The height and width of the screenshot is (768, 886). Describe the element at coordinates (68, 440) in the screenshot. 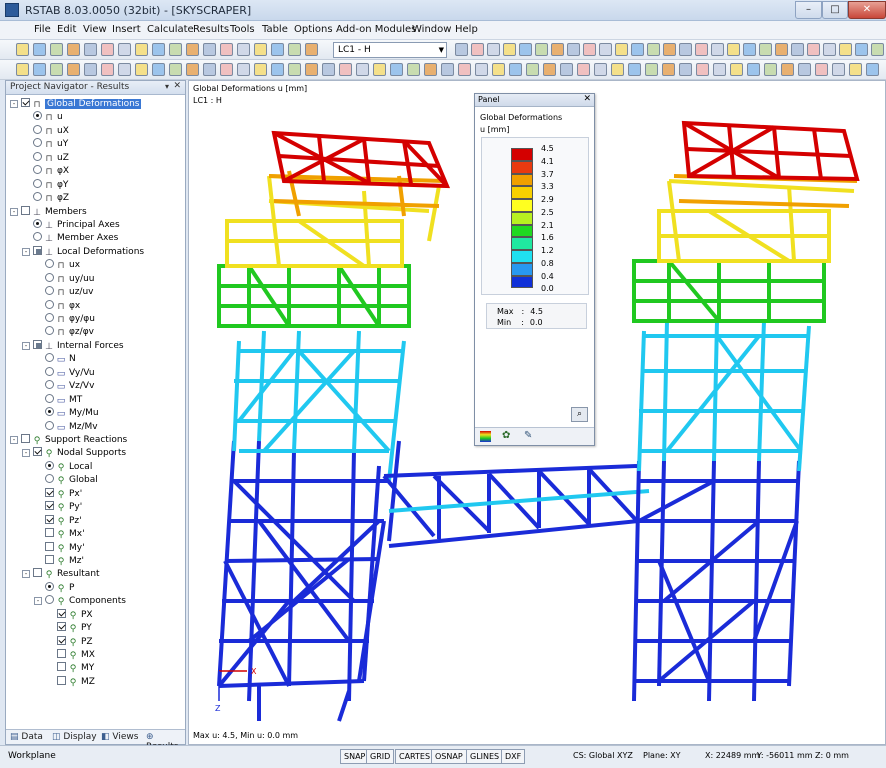

I see `nav-item: - ⚲ Support Reactions` at that location.